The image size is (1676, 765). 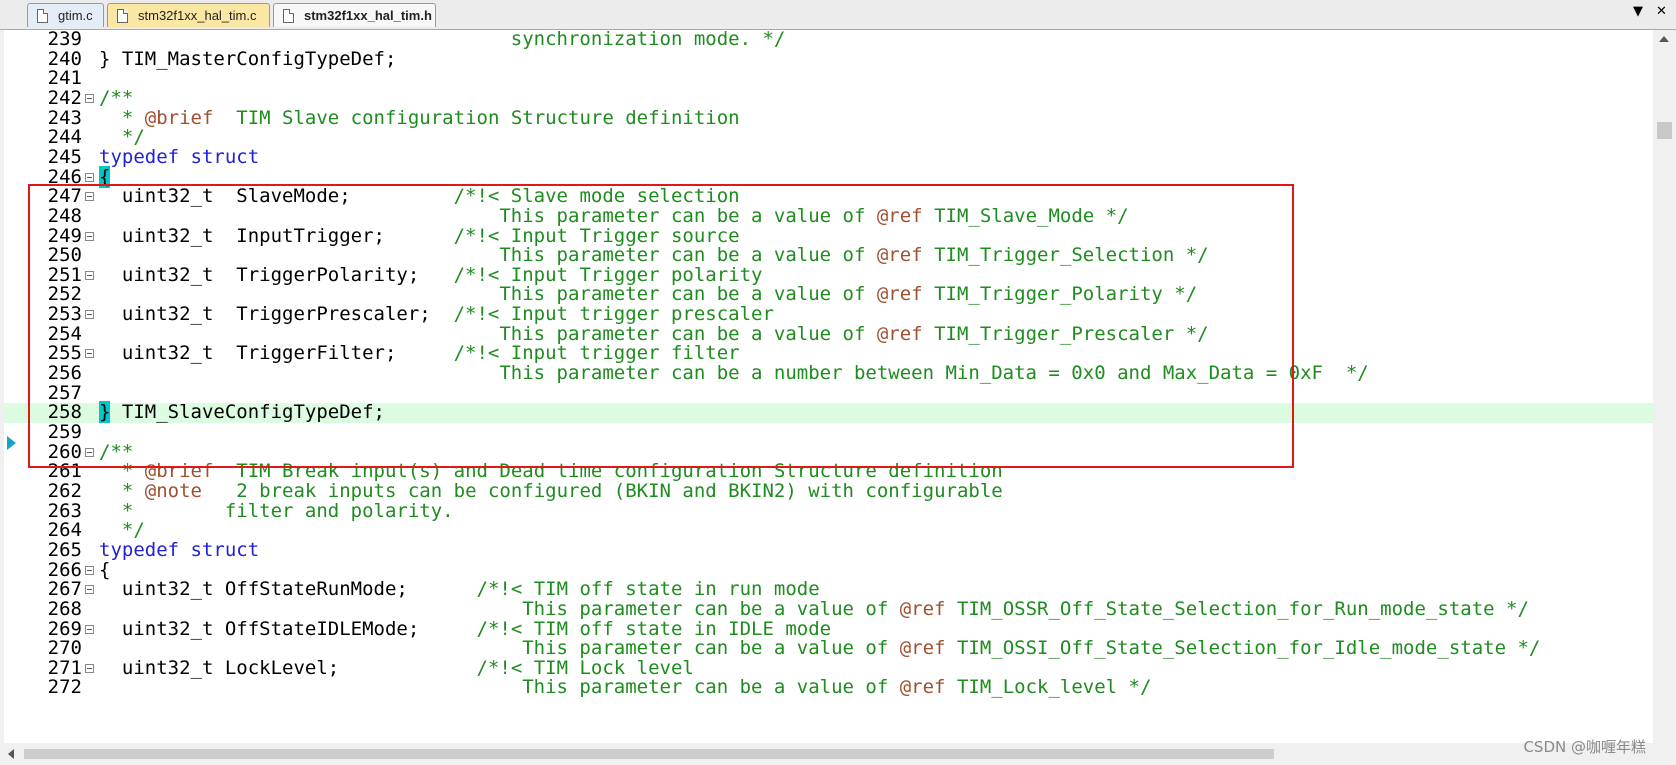 What do you see at coordinates (64, 137) in the screenshot?
I see `line-number: 244` at bounding box center [64, 137].